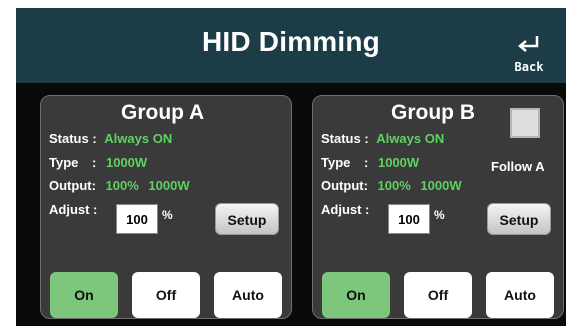 The height and width of the screenshot is (327, 575). Describe the element at coordinates (528, 44) in the screenshot. I see `back-arrow-icon` at that location.